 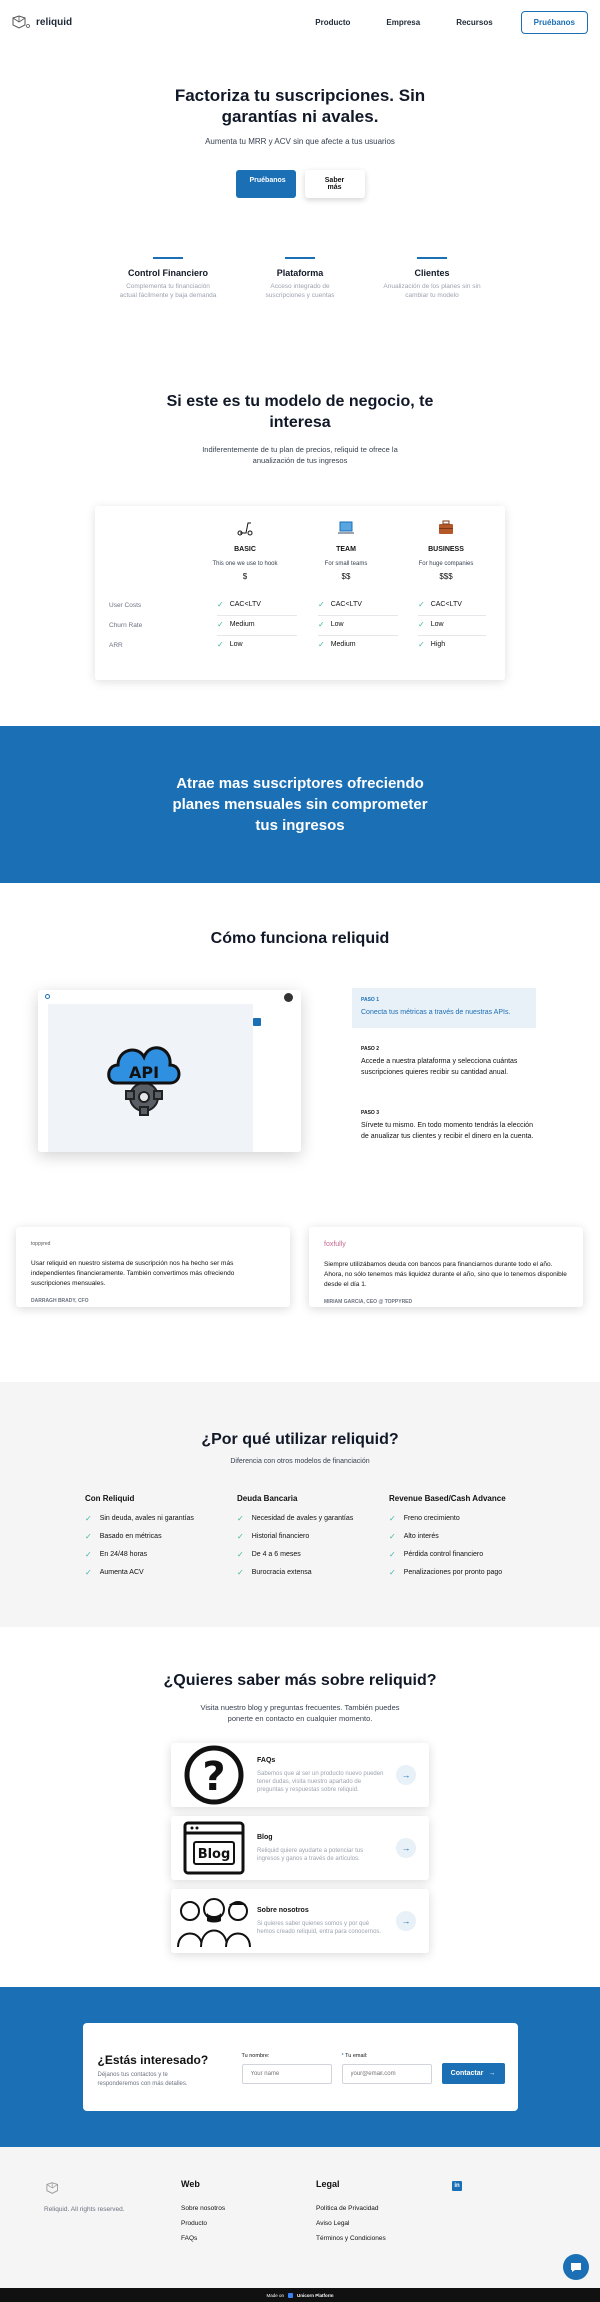 What do you see at coordinates (300, 1439) in the screenshot?
I see `why-title: ¿Por qué utilizar reliquid?` at bounding box center [300, 1439].